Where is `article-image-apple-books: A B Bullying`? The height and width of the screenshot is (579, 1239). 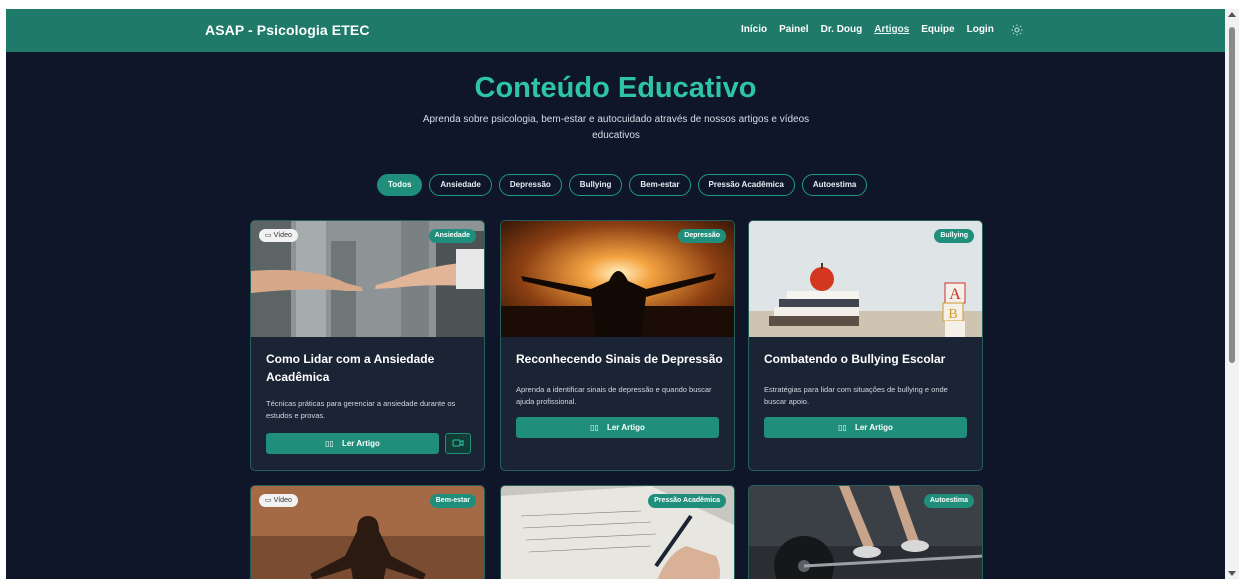 article-image-apple-books: A B Bullying is located at coordinates (865, 279).